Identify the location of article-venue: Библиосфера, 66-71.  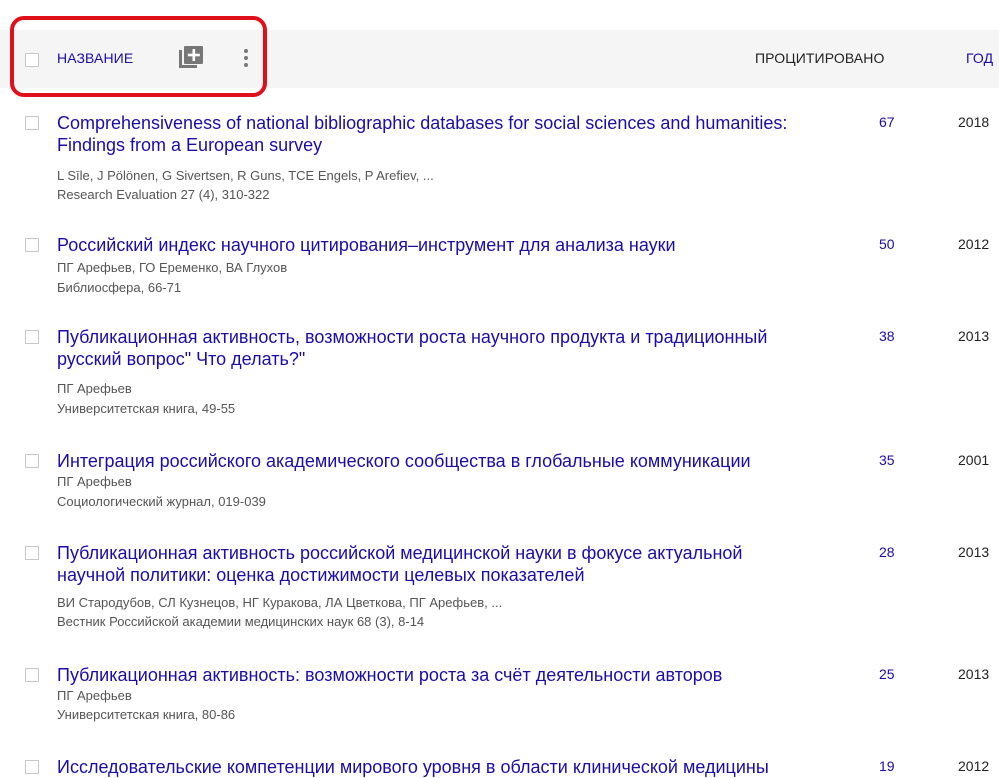
(119, 287).